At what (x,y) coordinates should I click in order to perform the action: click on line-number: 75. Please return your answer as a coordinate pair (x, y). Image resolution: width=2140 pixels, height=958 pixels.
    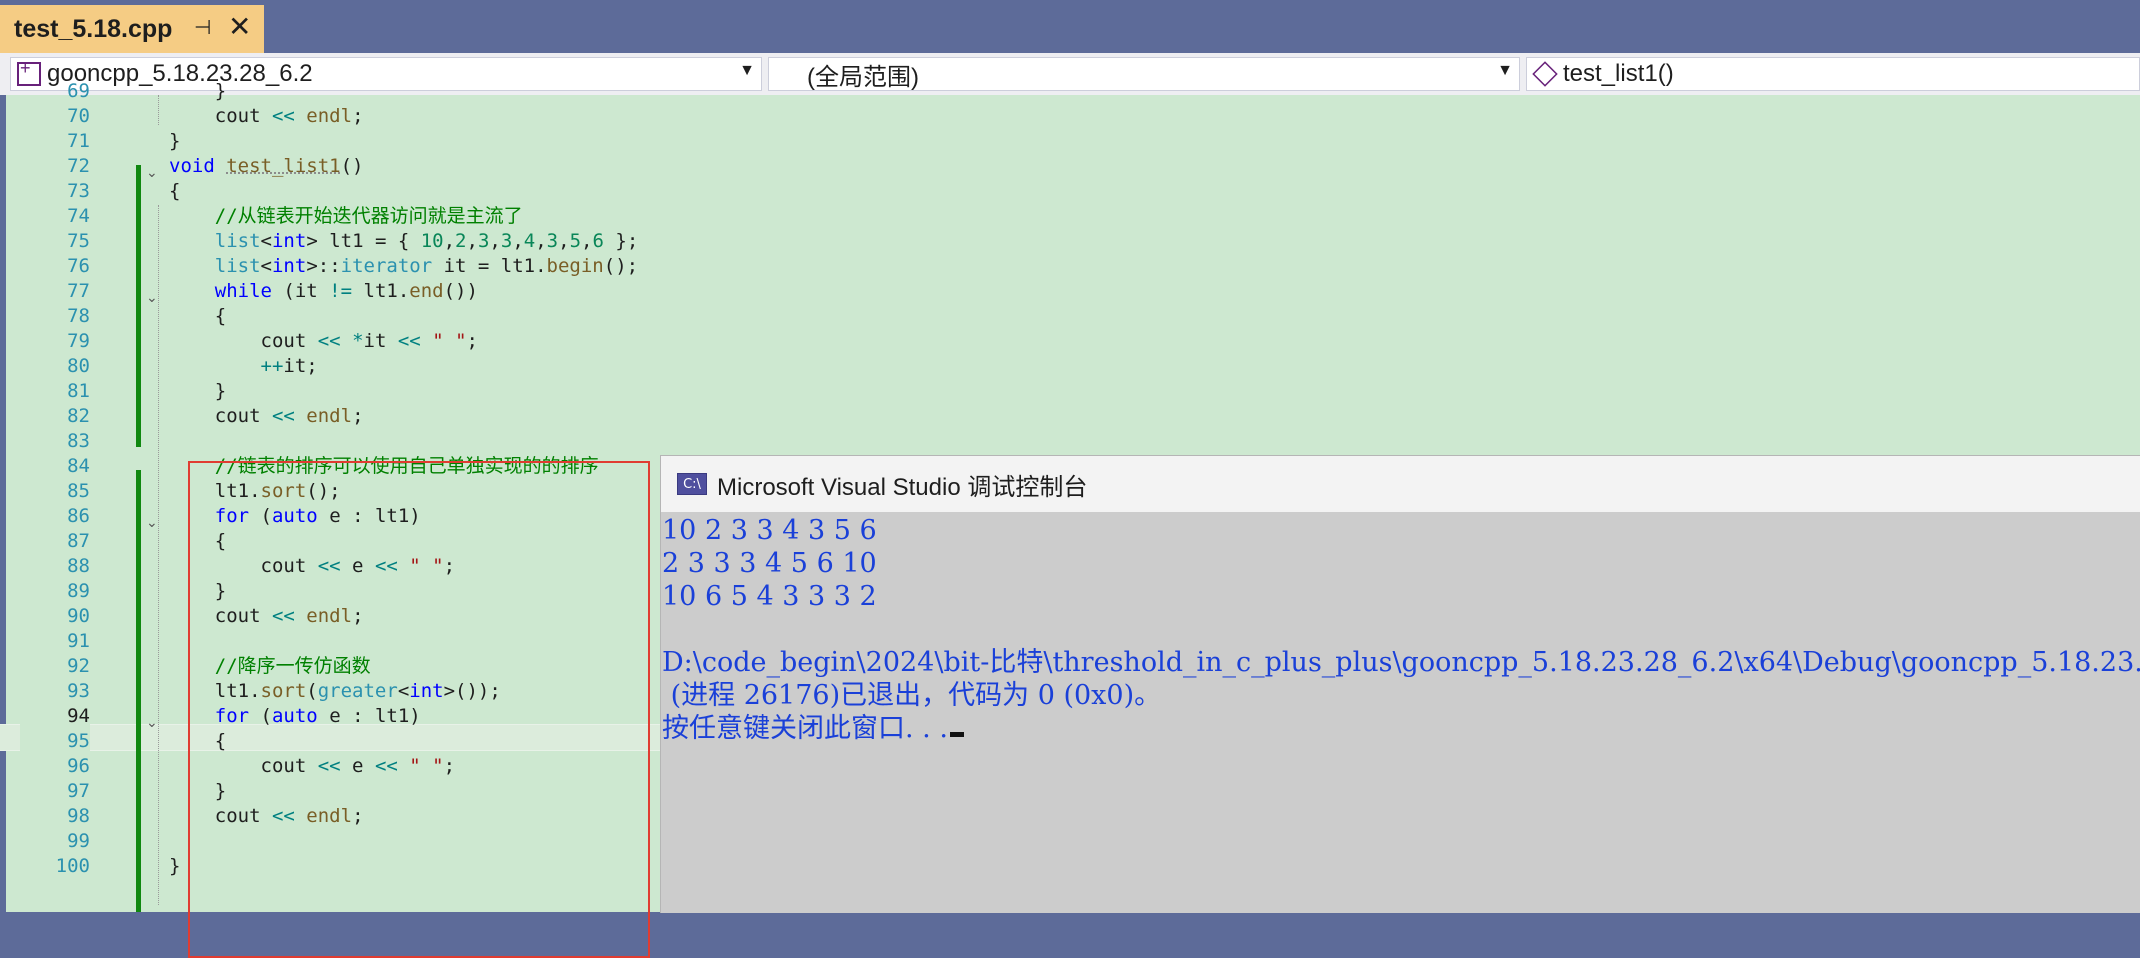
    Looking at the image, I should click on (78, 241).